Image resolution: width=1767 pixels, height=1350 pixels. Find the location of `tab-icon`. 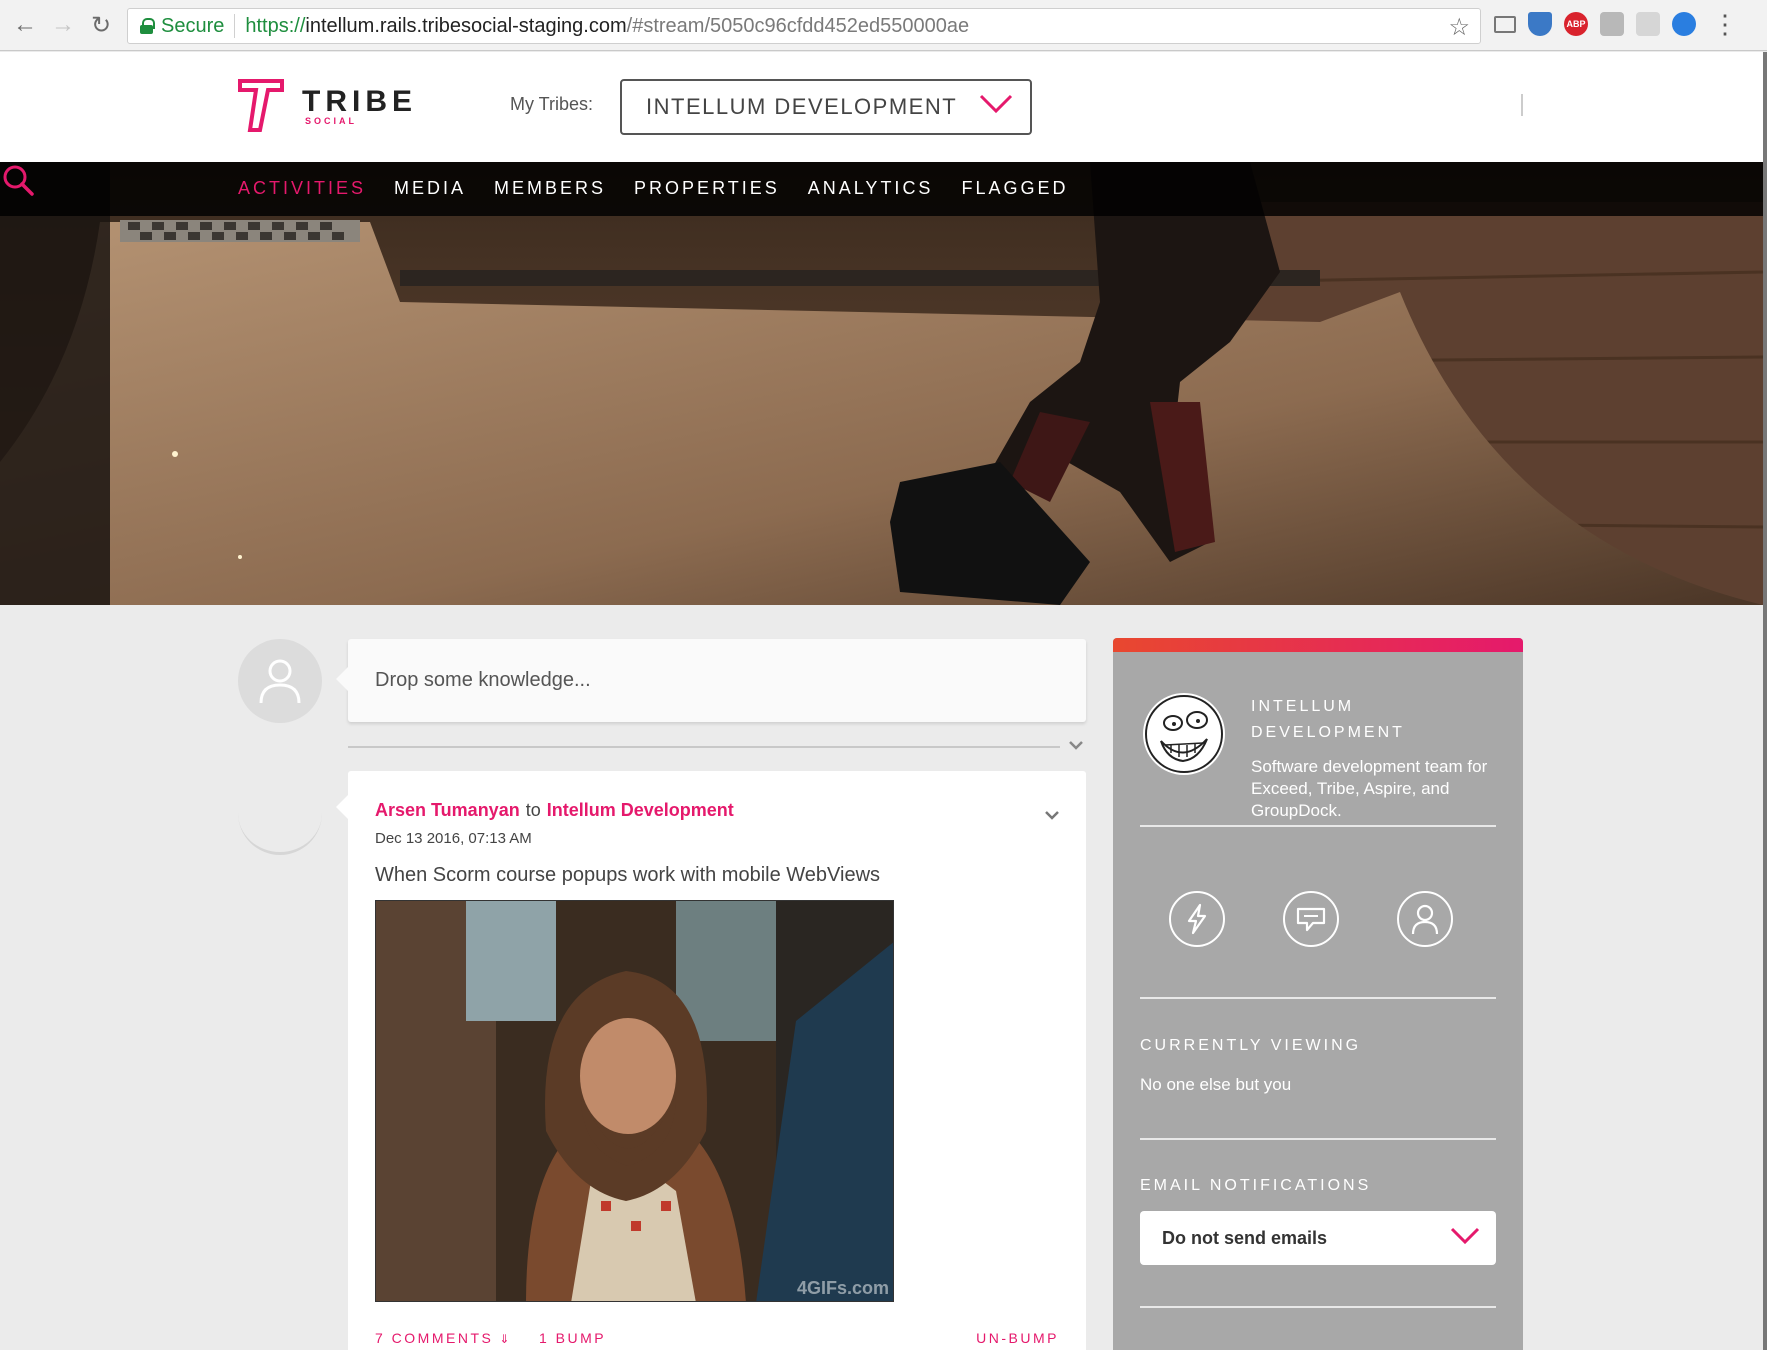

tab-icon is located at coordinates (1648, 24).